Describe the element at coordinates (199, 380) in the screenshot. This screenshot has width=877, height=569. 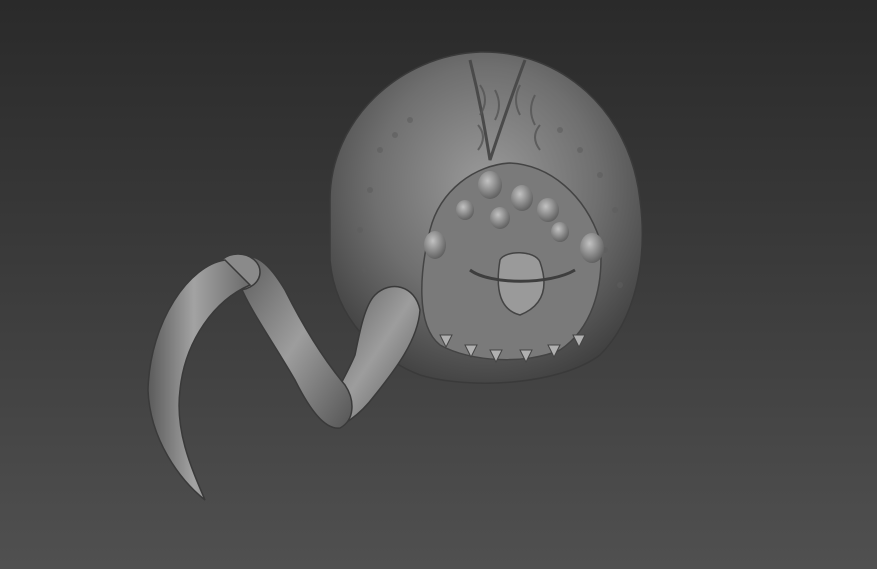
I see `claw-icon` at that location.